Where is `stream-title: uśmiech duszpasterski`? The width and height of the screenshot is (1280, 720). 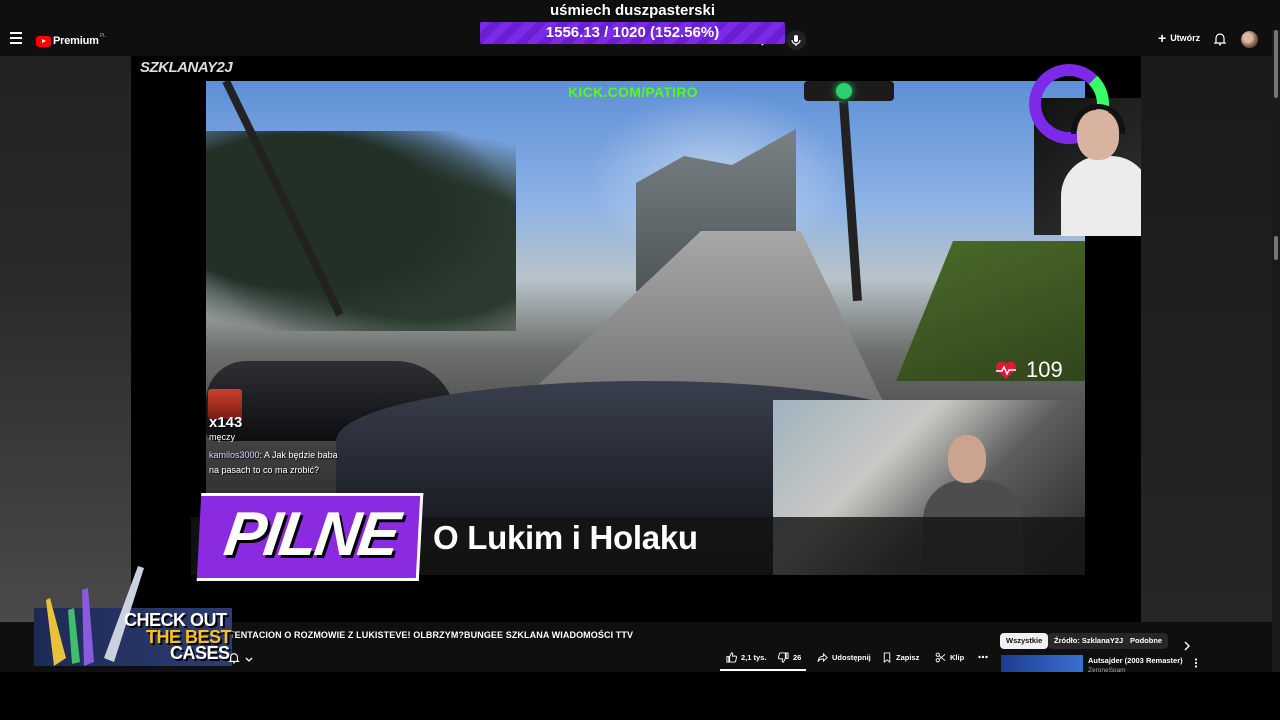
stream-title: uśmiech duszpasterski is located at coordinates (632, 10).